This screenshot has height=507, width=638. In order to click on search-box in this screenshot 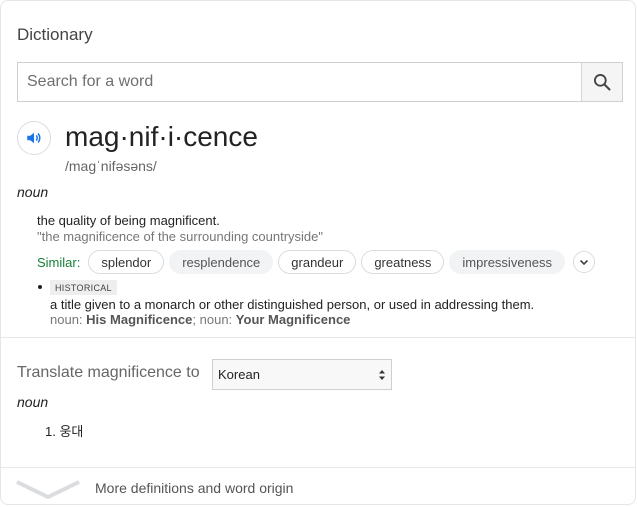, I will do `click(320, 82)`.